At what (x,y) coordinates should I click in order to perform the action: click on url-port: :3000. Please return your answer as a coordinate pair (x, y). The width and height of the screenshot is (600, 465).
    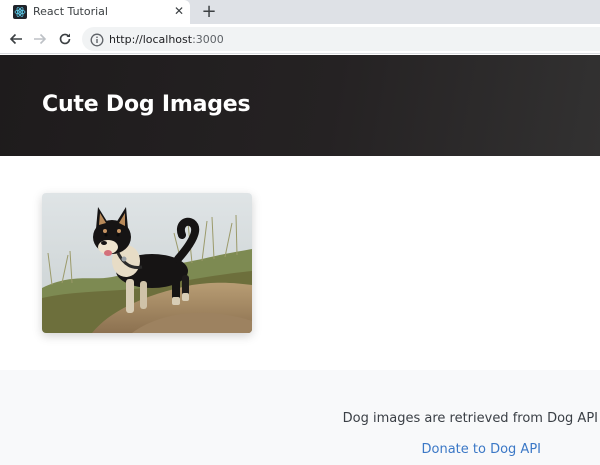
    Looking at the image, I should click on (208, 39).